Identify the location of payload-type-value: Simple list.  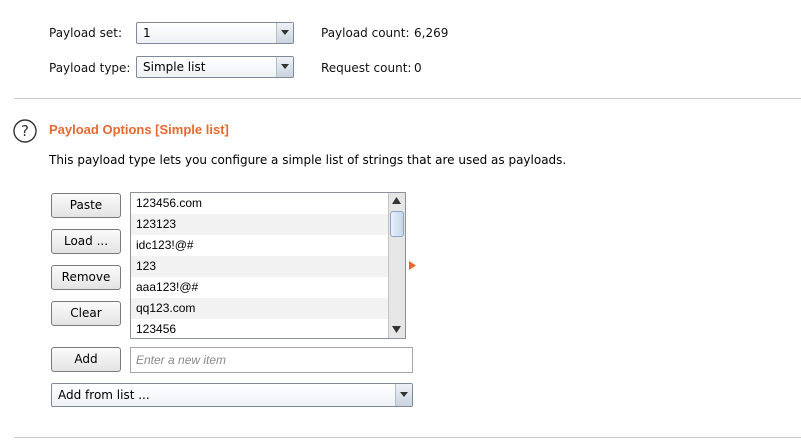
(174, 67).